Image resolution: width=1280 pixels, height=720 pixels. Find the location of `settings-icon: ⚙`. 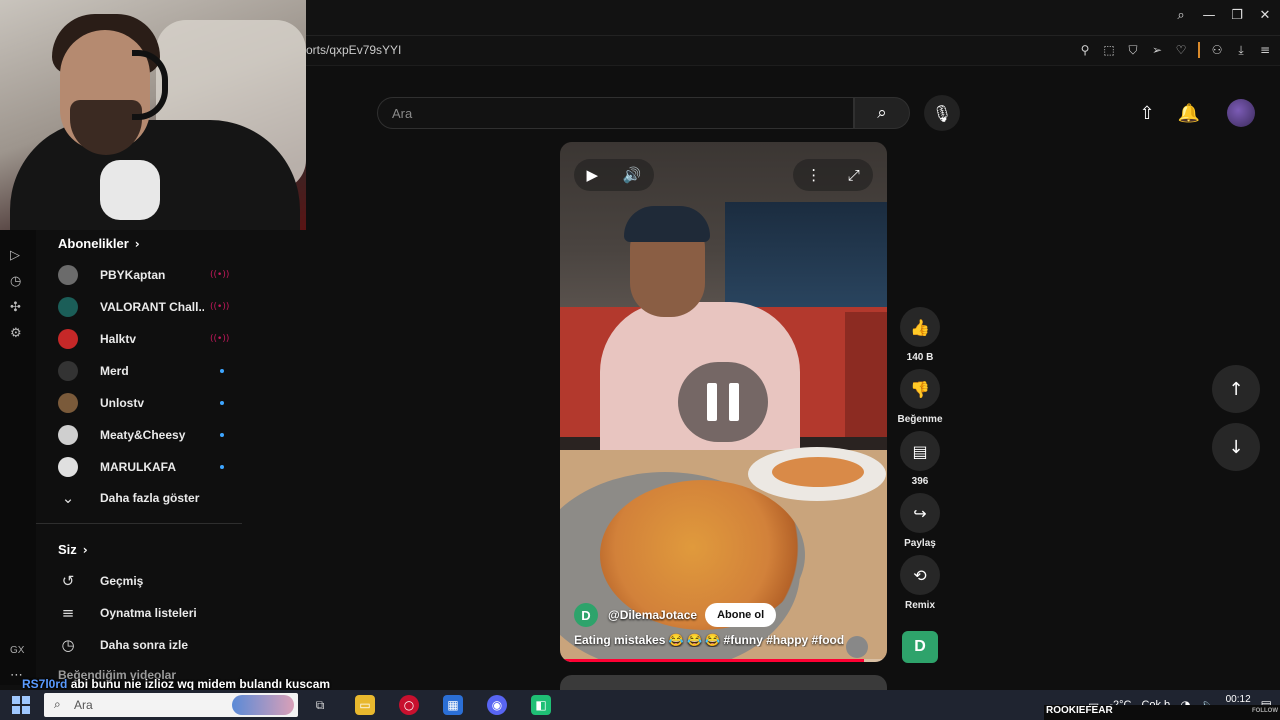

settings-icon: ⚙ is located at coordinates (16, 333).